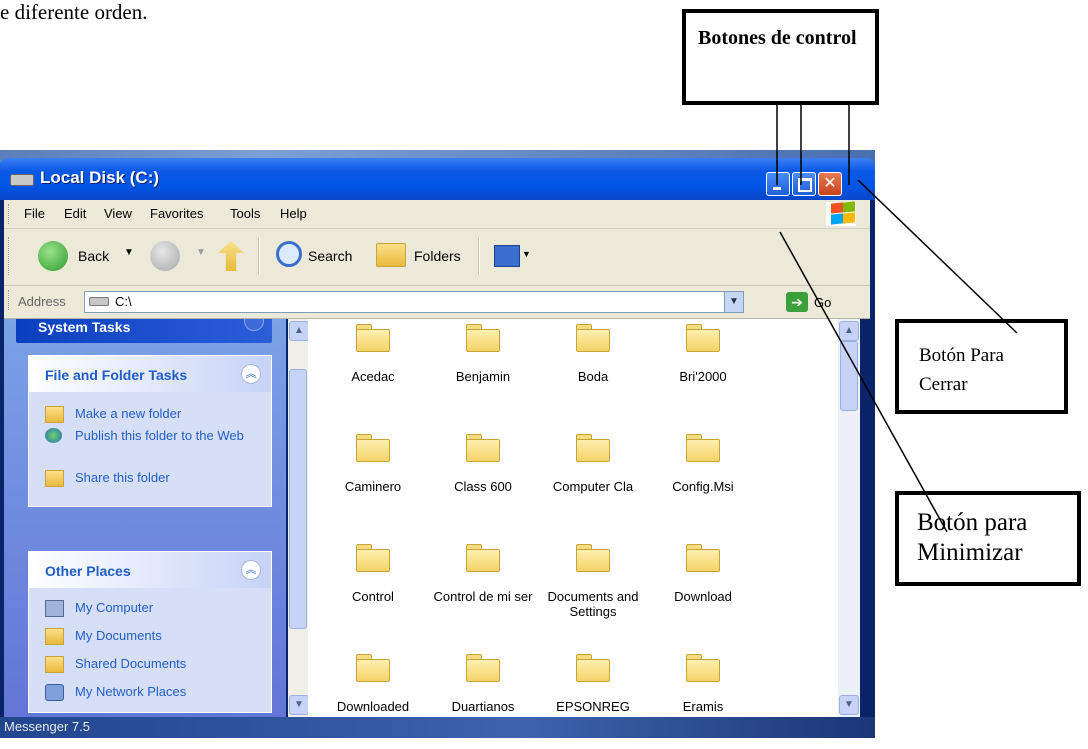  What do you see at coordinates (100, 177) in the screenshot?
I see `window-title: Local Disk (C:)` at bounding box center [100, 177].